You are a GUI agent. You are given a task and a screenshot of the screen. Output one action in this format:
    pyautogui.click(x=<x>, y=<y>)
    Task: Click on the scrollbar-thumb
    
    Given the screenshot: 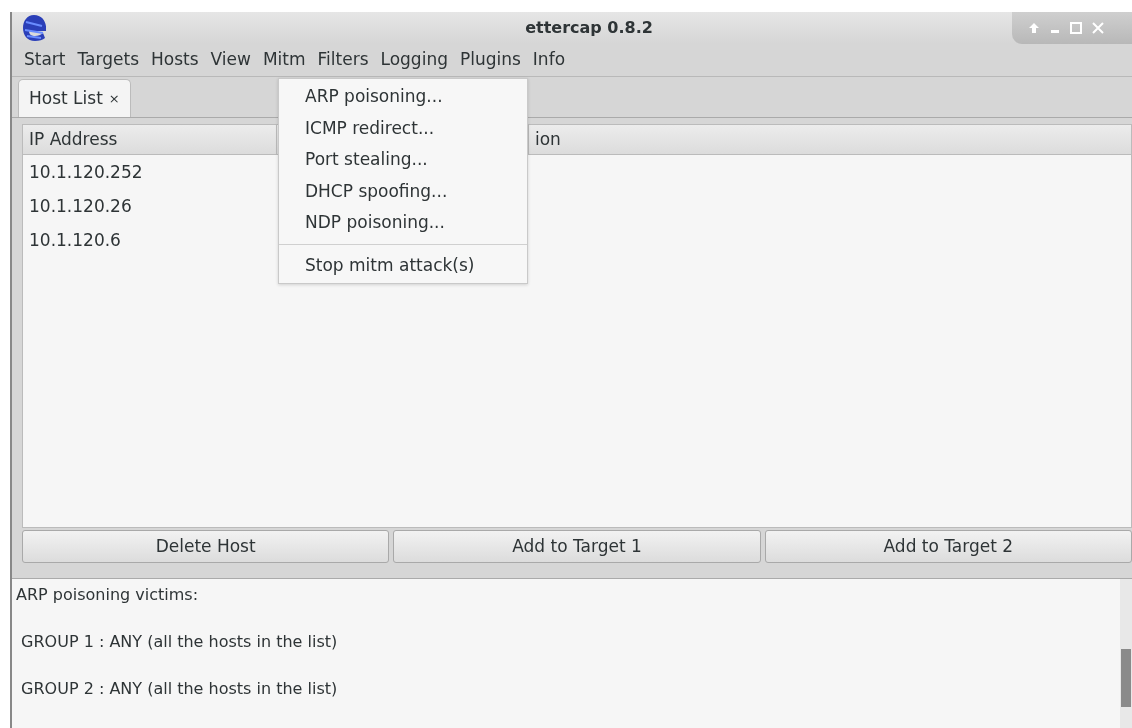 What is the action you would take?
    pyautogui.click(x=1126, y=678)
    